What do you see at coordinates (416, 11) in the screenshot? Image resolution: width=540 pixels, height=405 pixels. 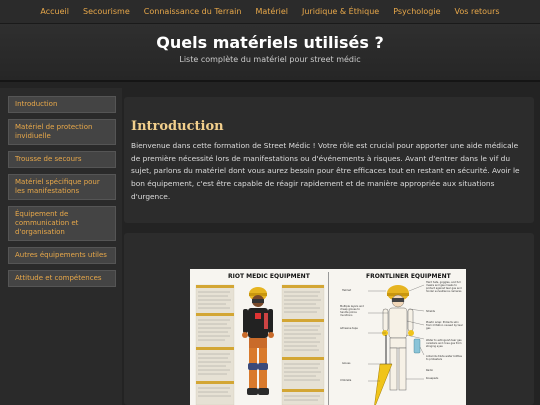 I see `nav-psychologie: Psychologie` at bounding box center [416, 11].